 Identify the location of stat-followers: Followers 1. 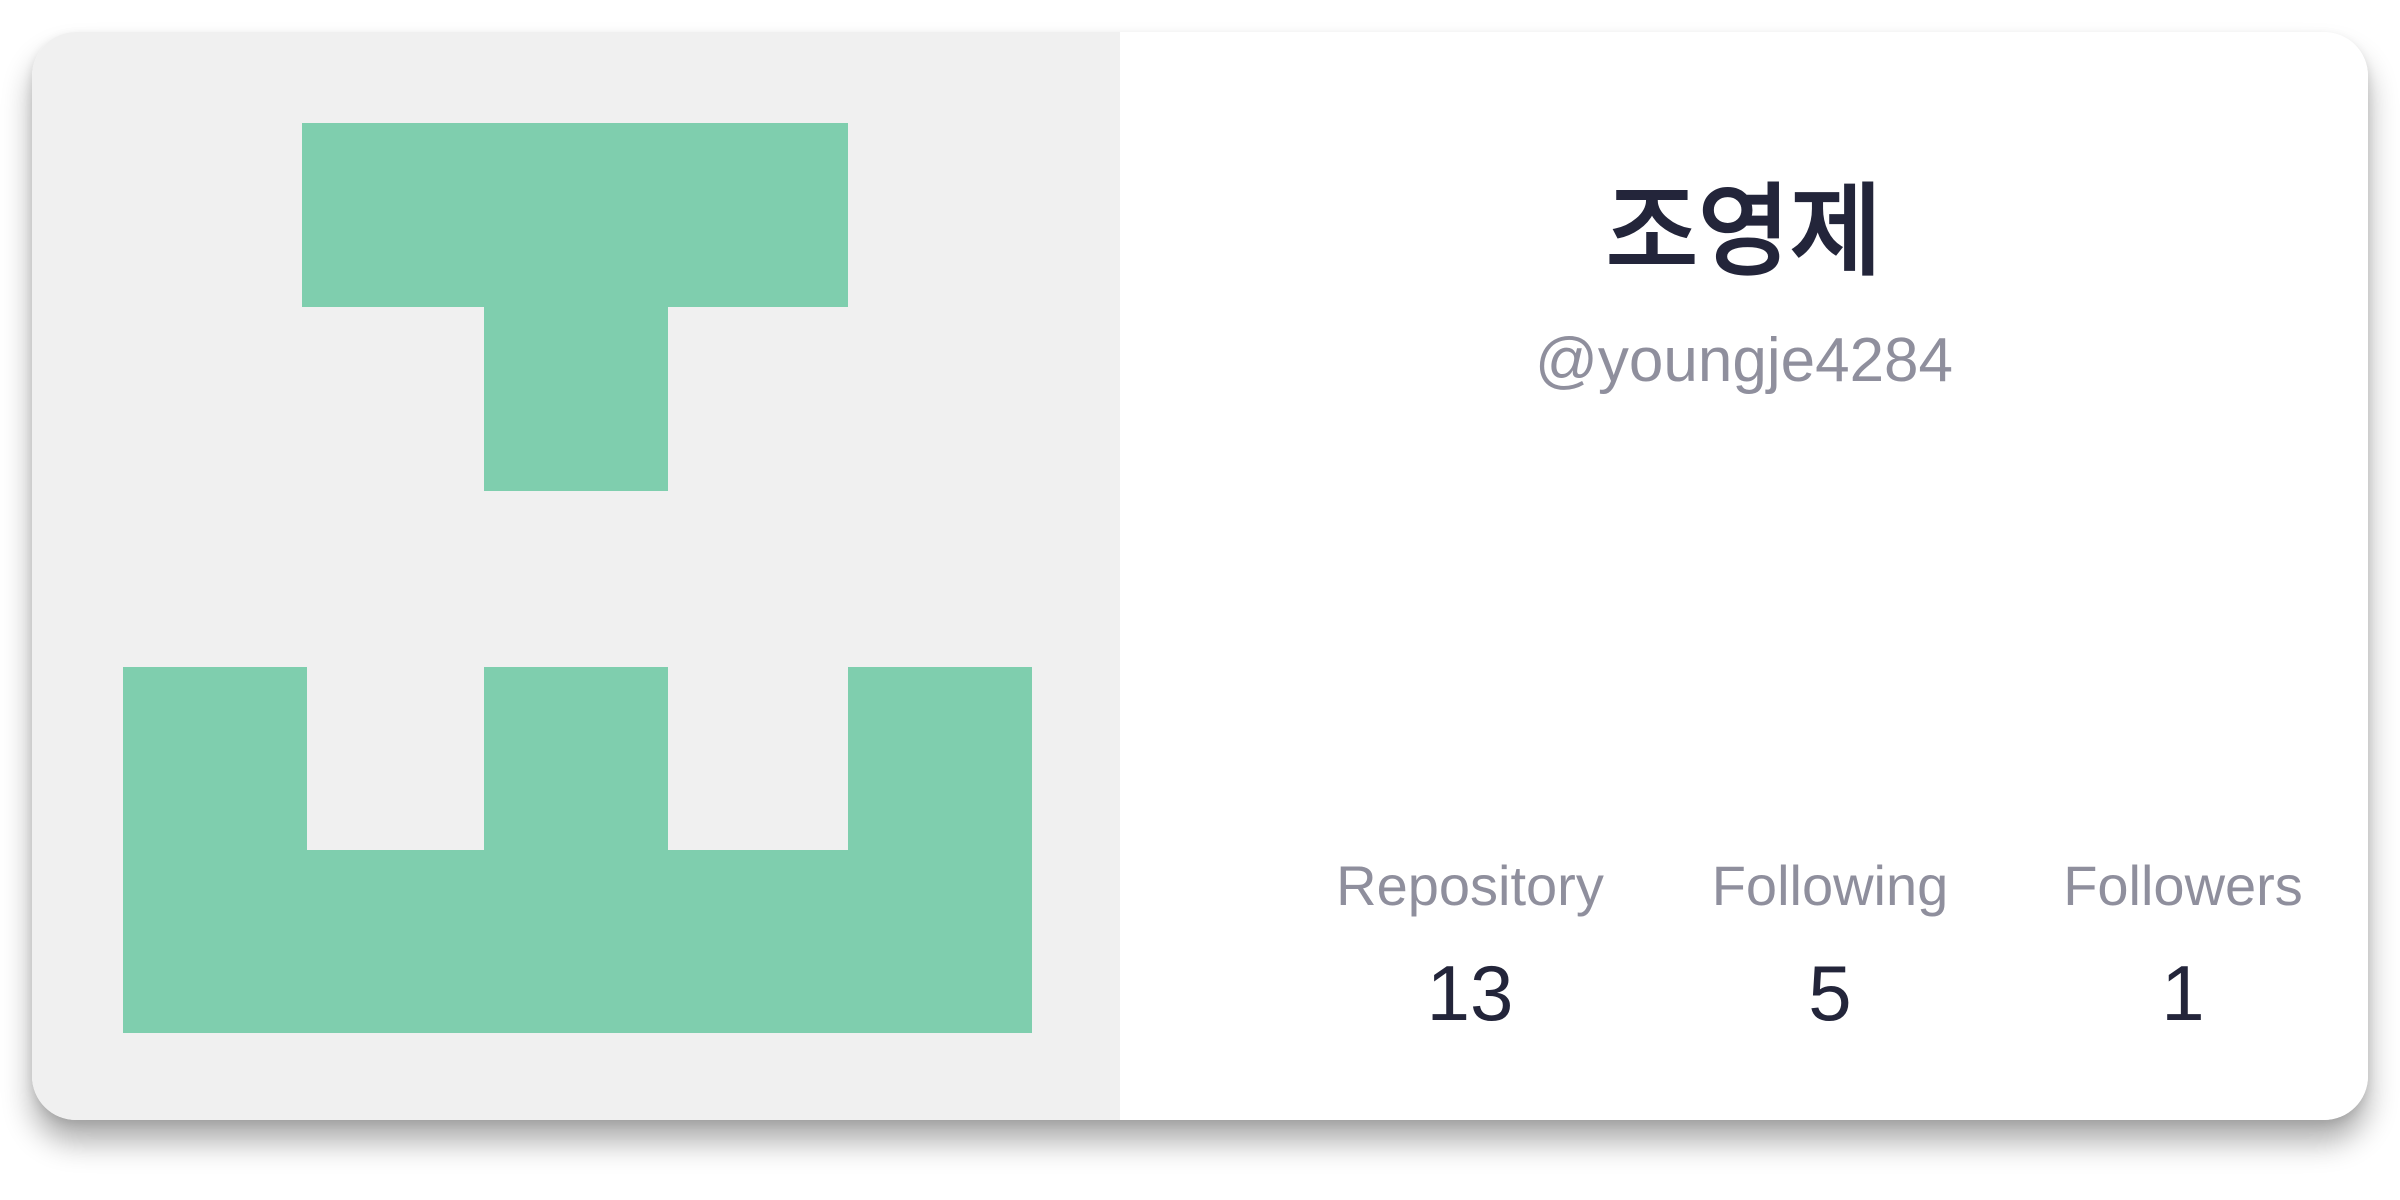
(2183, 945).